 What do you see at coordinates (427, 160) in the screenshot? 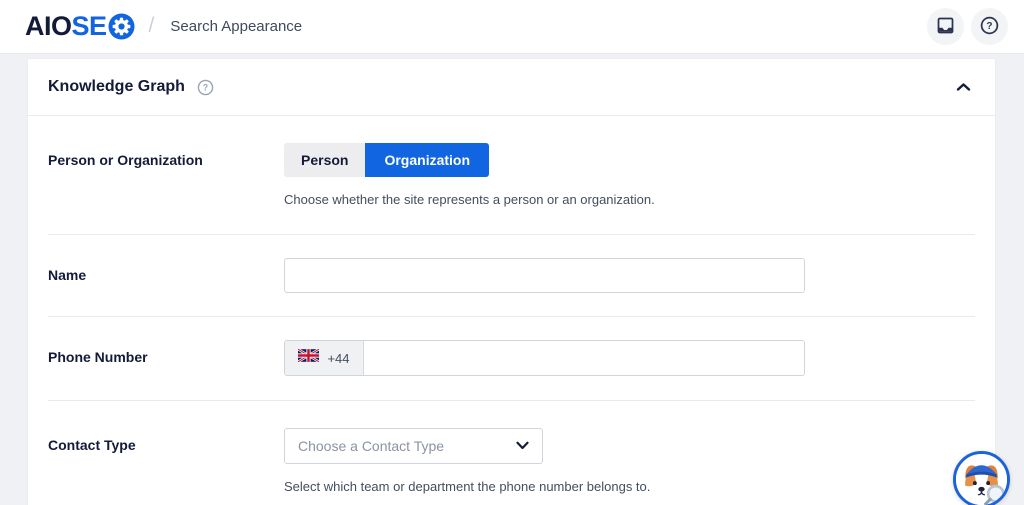
I see `organization-toggle-button: Organization` at bounding box center [427, 160].